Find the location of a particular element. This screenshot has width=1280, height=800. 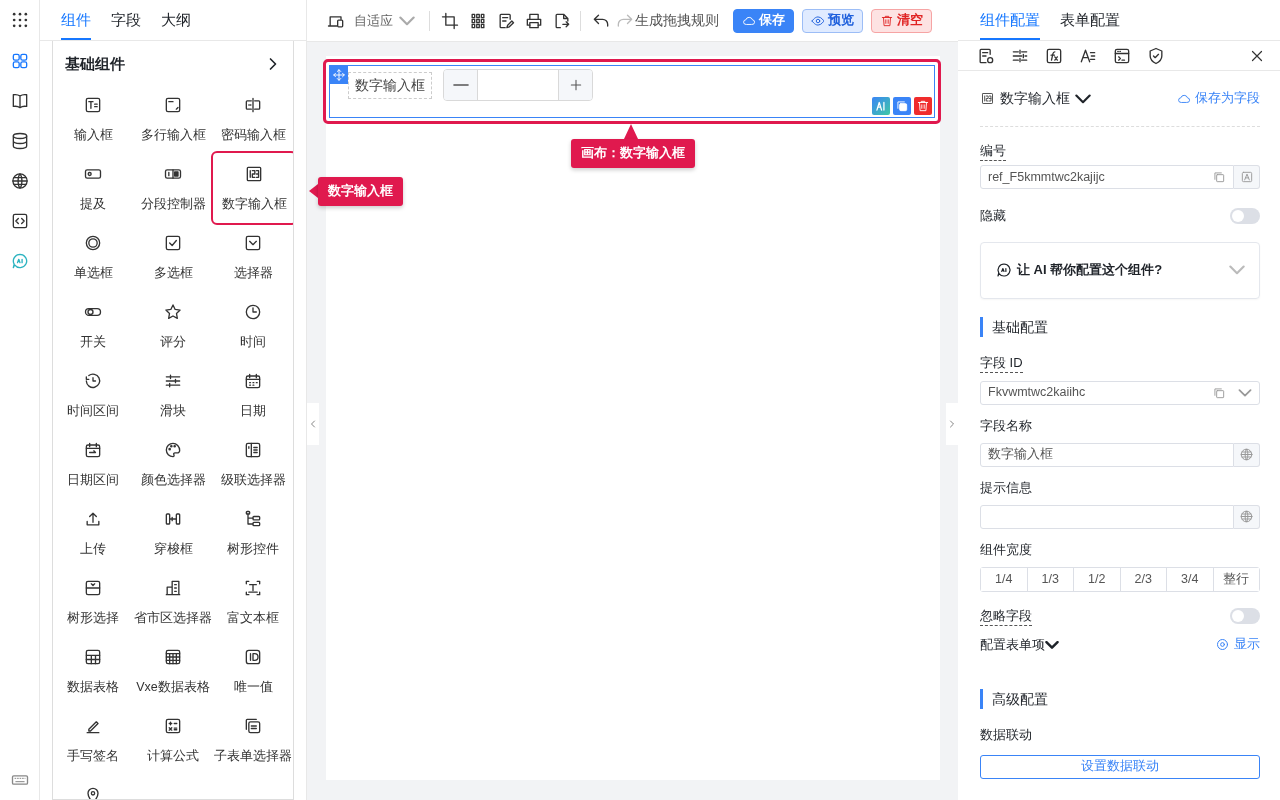

field-label: 组件宽度 is located at coordinates (1006, 549).